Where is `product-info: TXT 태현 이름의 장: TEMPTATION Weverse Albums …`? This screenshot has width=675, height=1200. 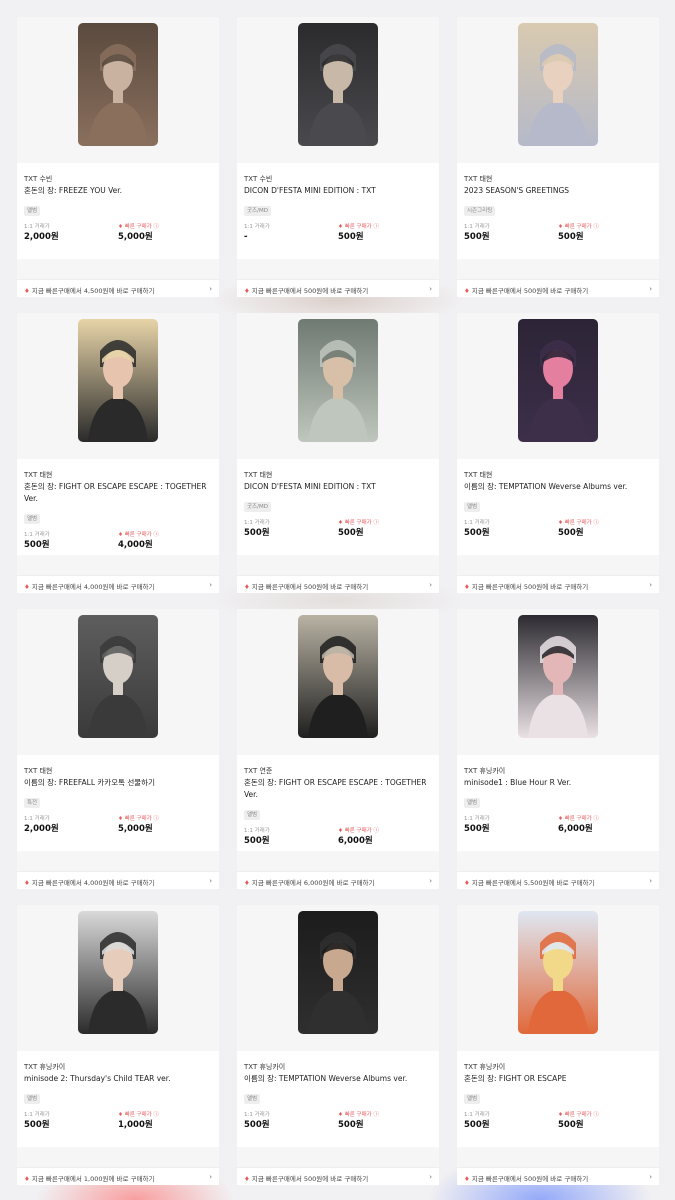
product-info: TXT 태현 이름의 장: TEMPTATION Weverse Albums … is located at coordinates (558, 507).